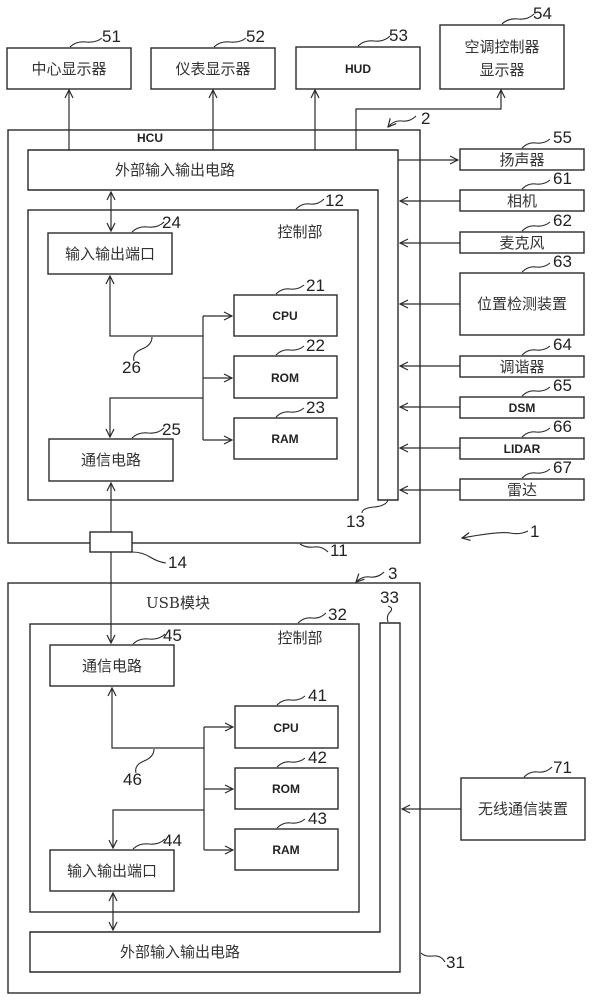 The image size is (592, 1000). What do you see at coordinates (172, 840) in the screenshot?
I see `ref-44: 44` at bounding box center [172, 840].